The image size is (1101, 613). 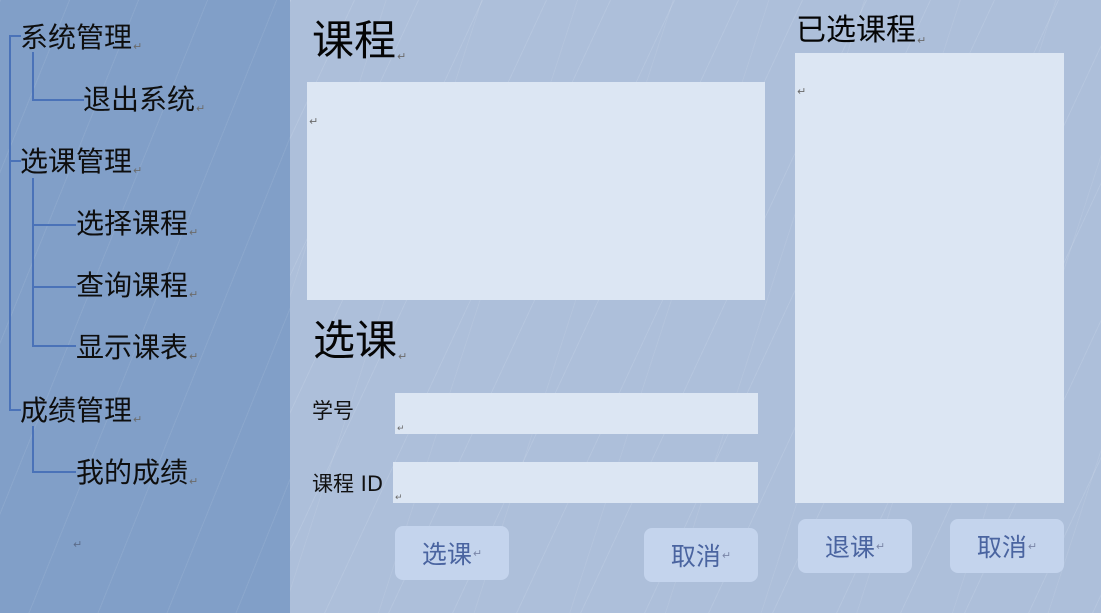 What do you see at coordinates (348, 484) in the screenshot?
I see `course-id-label: 课程 ID` at bounding box center [348, 484].